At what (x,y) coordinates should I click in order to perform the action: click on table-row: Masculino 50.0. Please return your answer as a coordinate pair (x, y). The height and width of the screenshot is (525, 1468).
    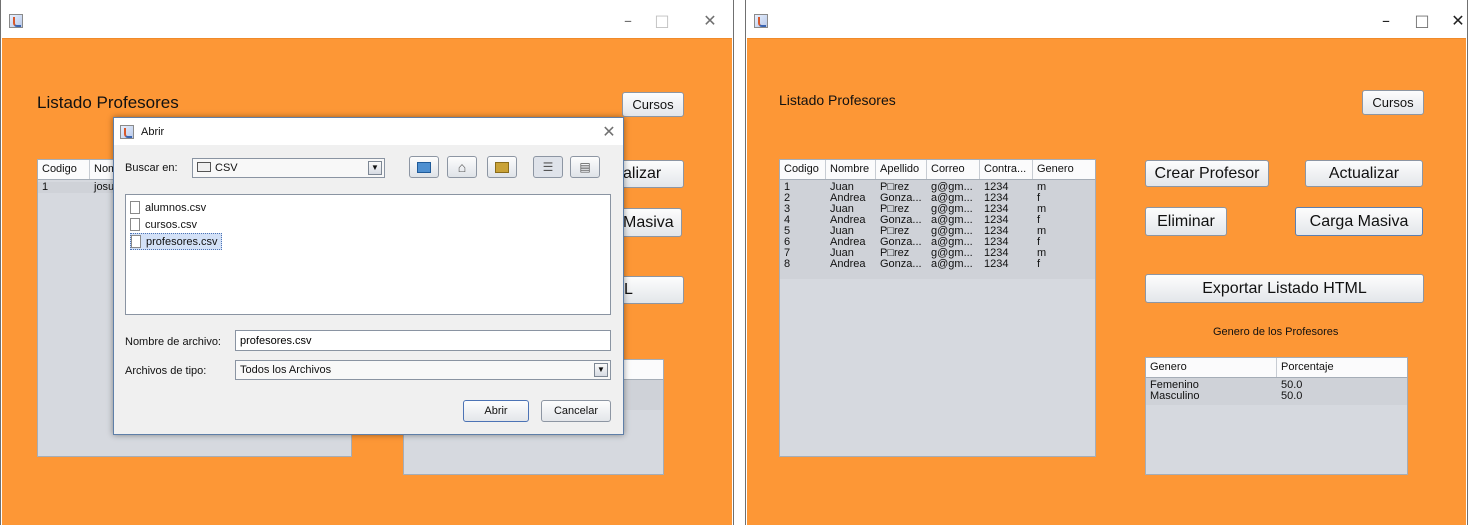
    Looking at the image, I should click on (1276, 396).